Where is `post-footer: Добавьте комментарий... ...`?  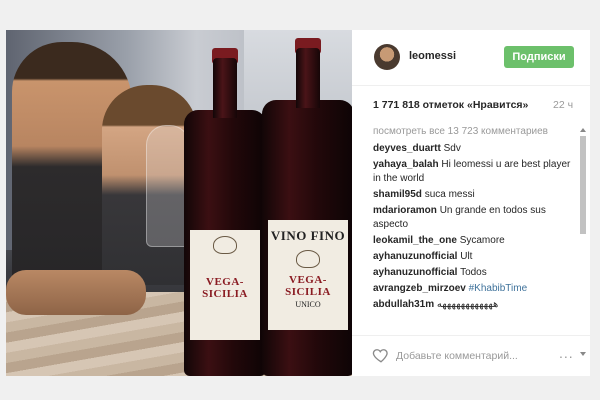 post-footer: Добавьте комментарий... ... is located at coordinates (471, 356).